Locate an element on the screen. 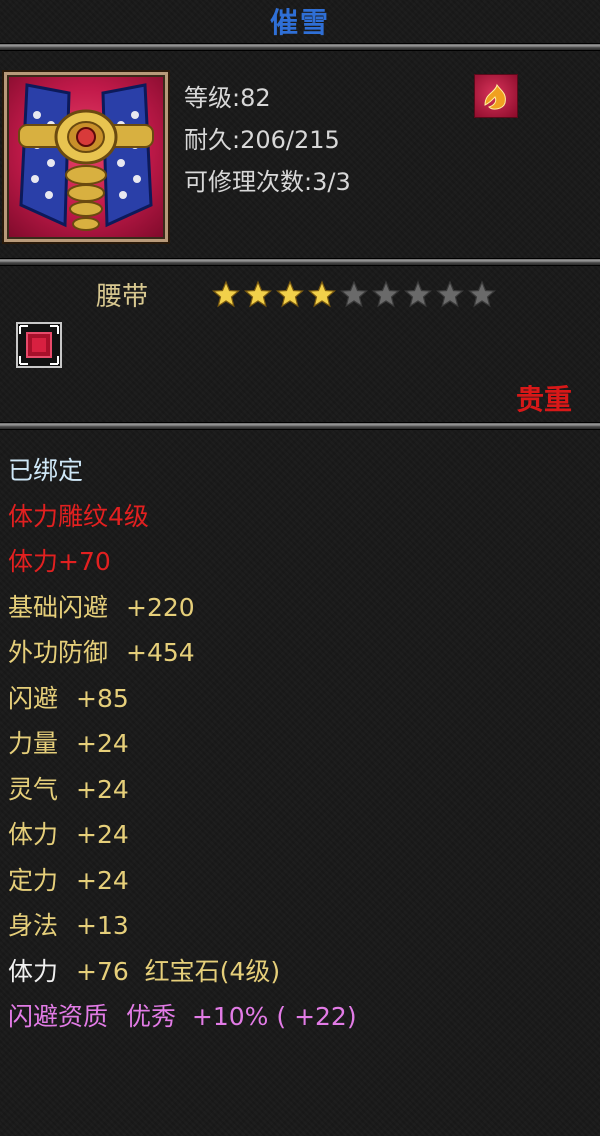 Image resolution: width=600 pixels, height=1136 pixels. item-durability: 耐久:206/215 is located at coordinates (262, 140).